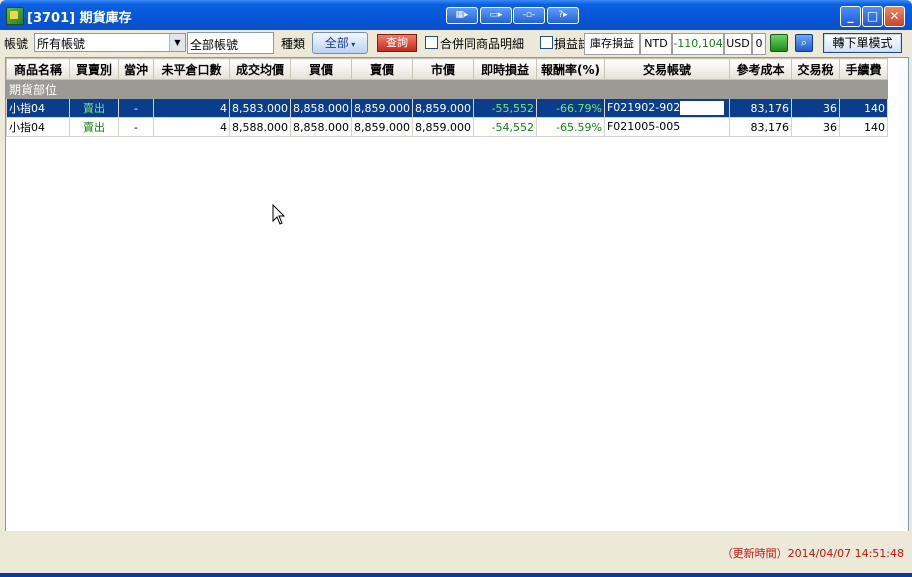 The width and height of the screenshot is (912, 577). Describe the element at coordinates (570, 127) in the screenshot. I see `cell-return: -65.59%` at that location.